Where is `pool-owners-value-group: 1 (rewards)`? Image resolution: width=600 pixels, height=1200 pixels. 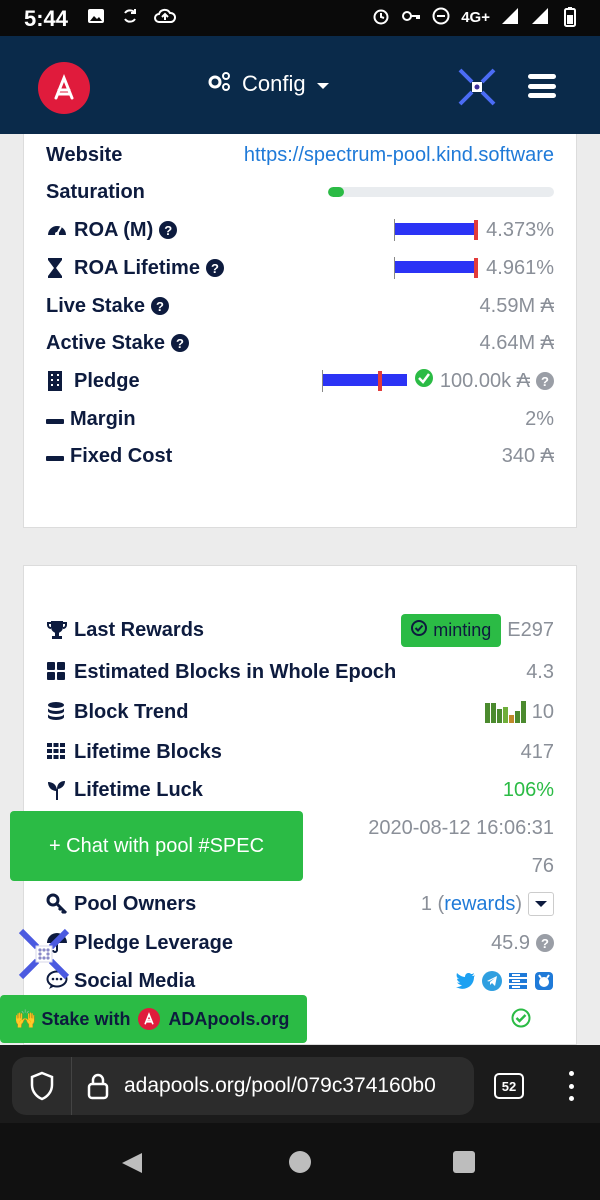 pool-owners-value-group: 1 (rewards) is located at coordinates (487, 904).